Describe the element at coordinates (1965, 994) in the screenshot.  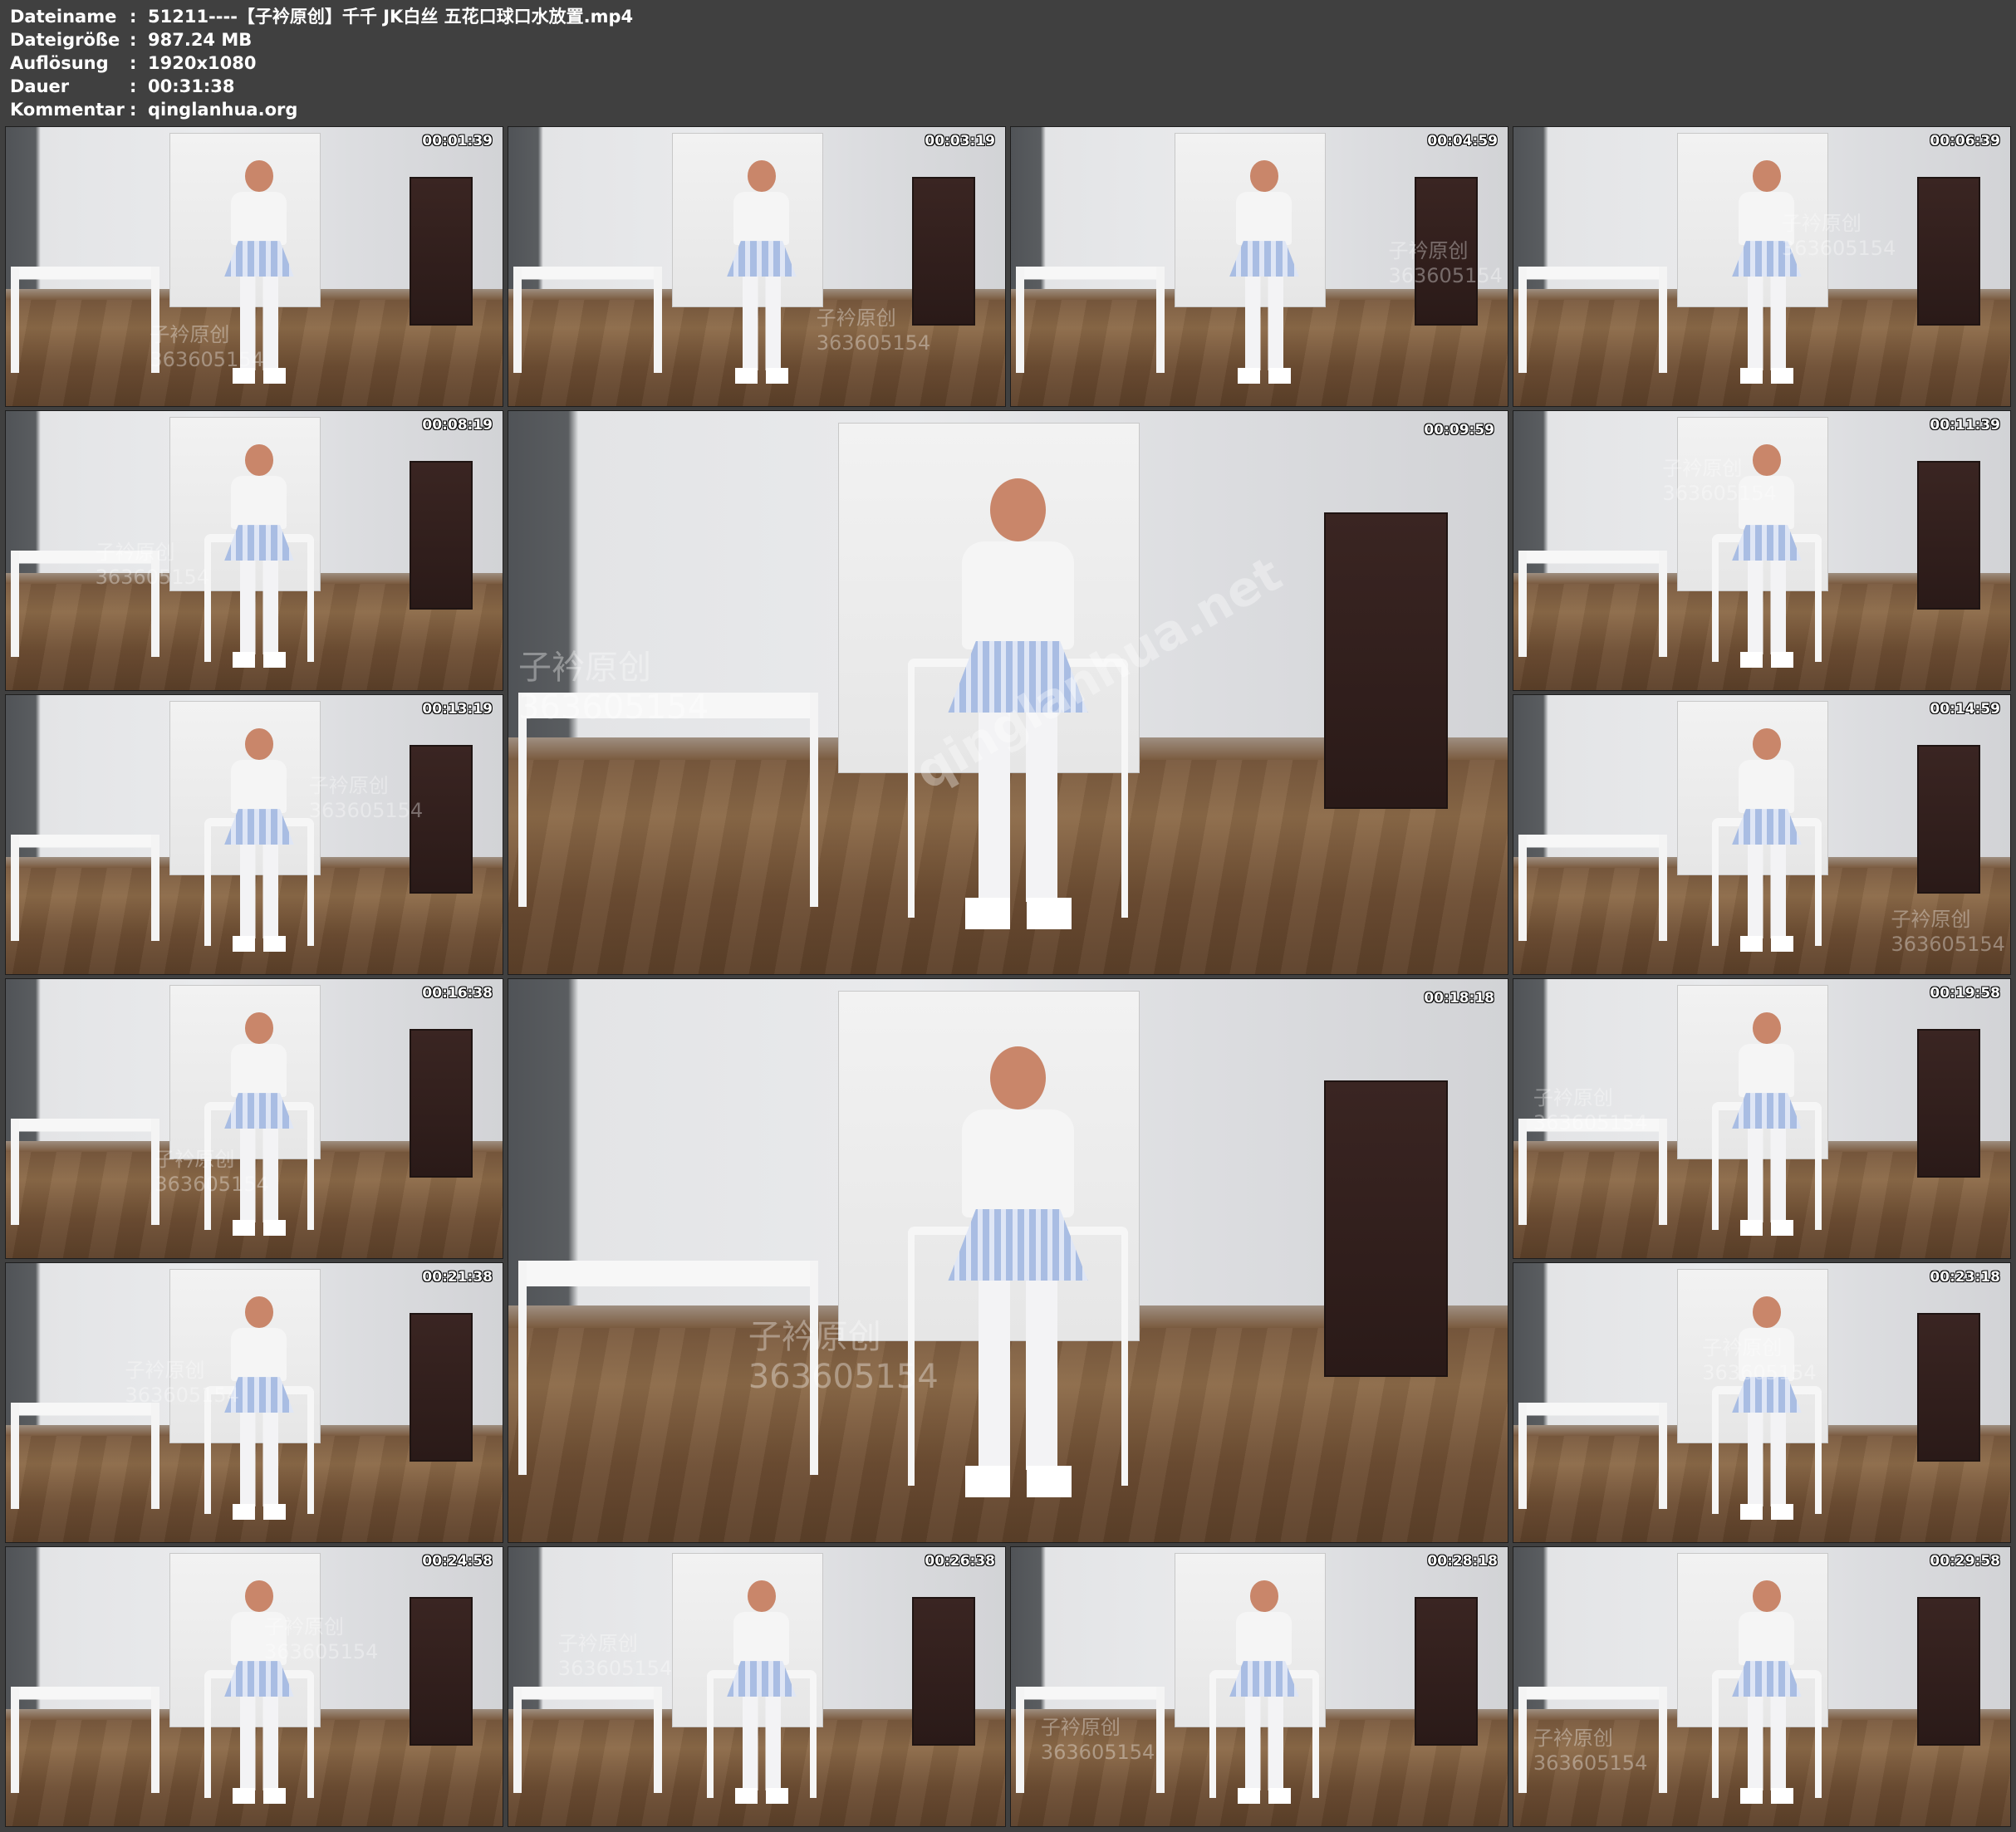
I see `thumbnail-timestamp: 00:19:58` at that location.